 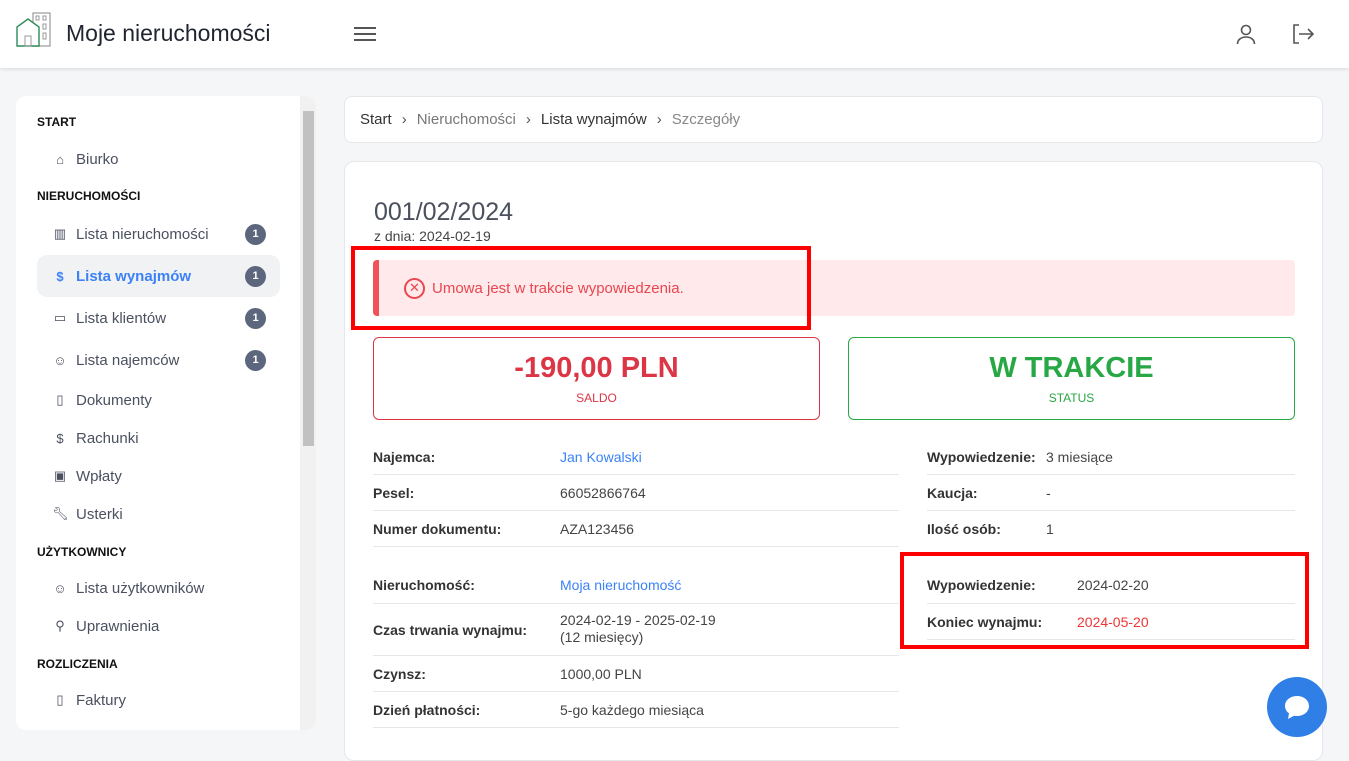 What do you see at coordinates (1071, 378) in the screenshot?
I see `status-box: W TRAKCIE STATUS` at bounding box center [1071, 378].